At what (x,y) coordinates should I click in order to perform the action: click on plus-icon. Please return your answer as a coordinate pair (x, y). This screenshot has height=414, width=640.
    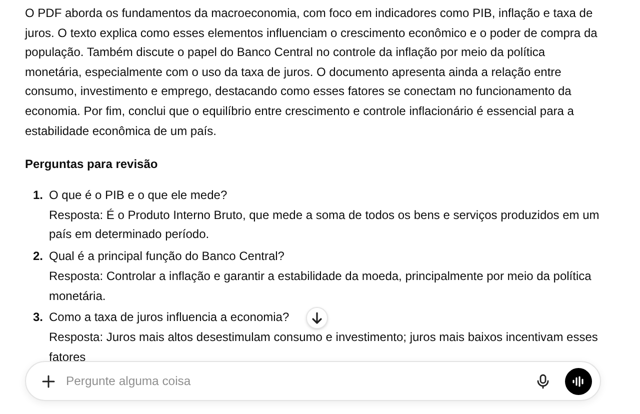
    Looking at the image, I should click on (48, 381).